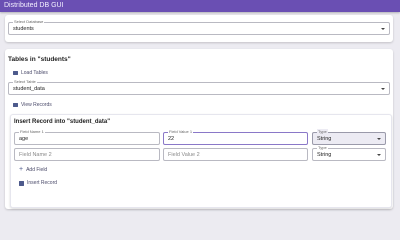 This screenshot has width=400, height=240. I want to click on database-card: Select Database students, so click(199, 28).